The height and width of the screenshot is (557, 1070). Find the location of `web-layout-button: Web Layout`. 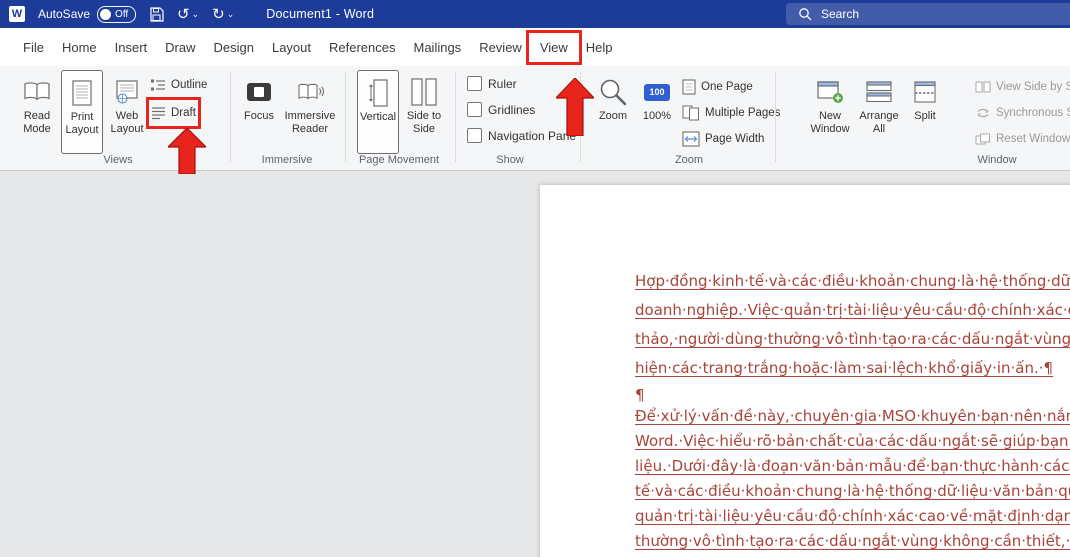

web-layout-button: Web Layout is located at coordinates (127, 112).